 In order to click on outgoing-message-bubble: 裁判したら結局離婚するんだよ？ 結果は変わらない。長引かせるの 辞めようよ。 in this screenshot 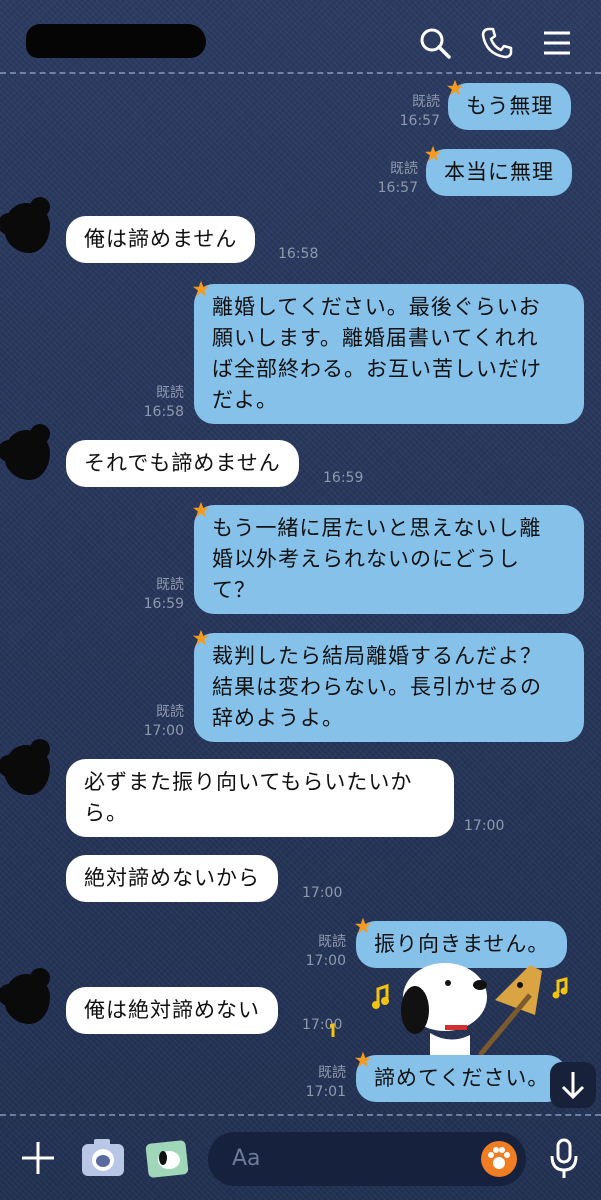, I will do `click(389, 687)`.